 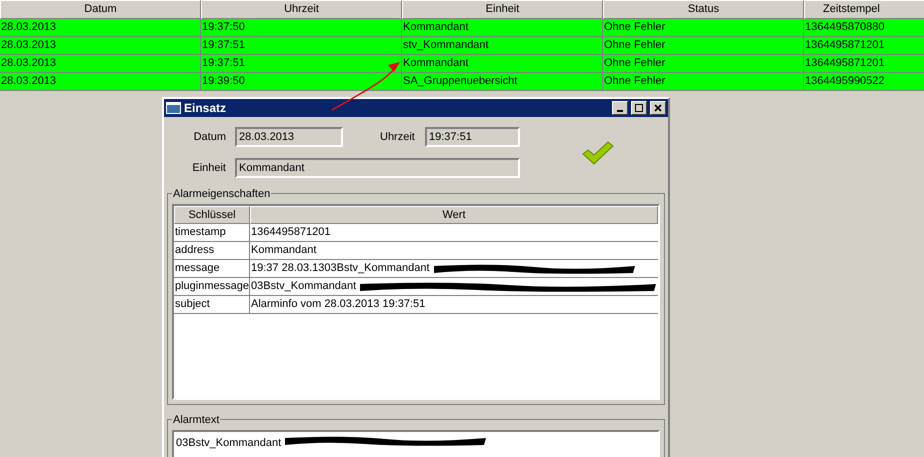 I want to click on field-label: Uhrzeit, so click(x=398, y=137).